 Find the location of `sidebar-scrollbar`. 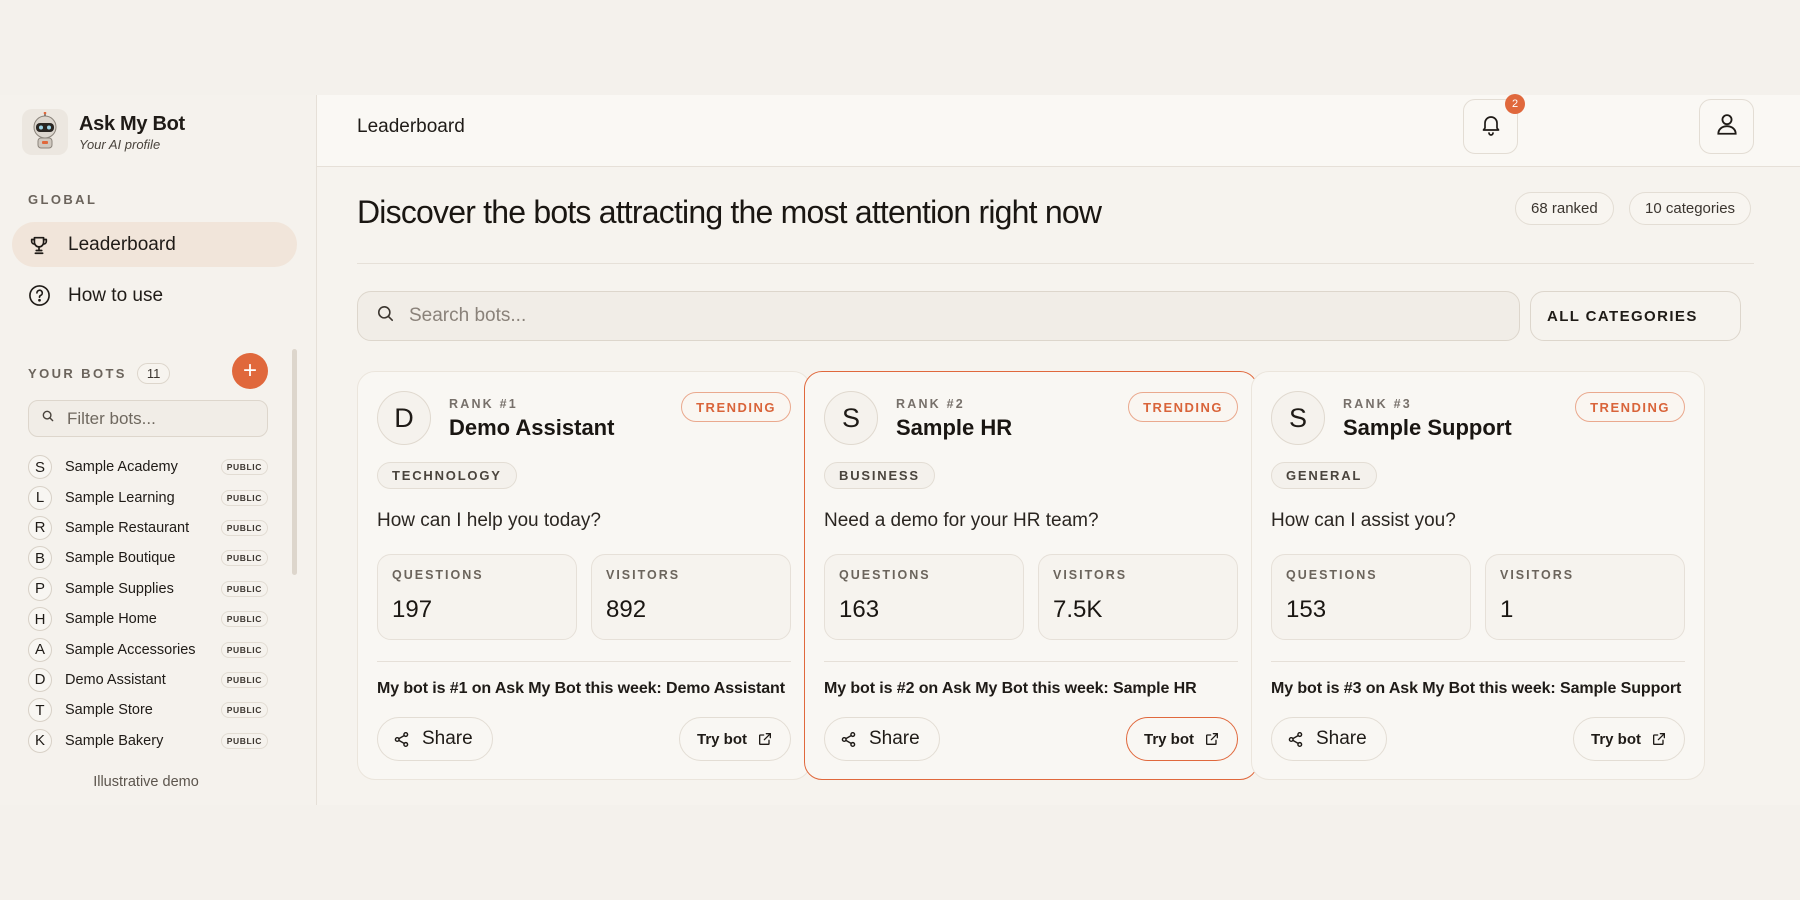

sidebar-scrollbar is located at coordinates (294, 462).